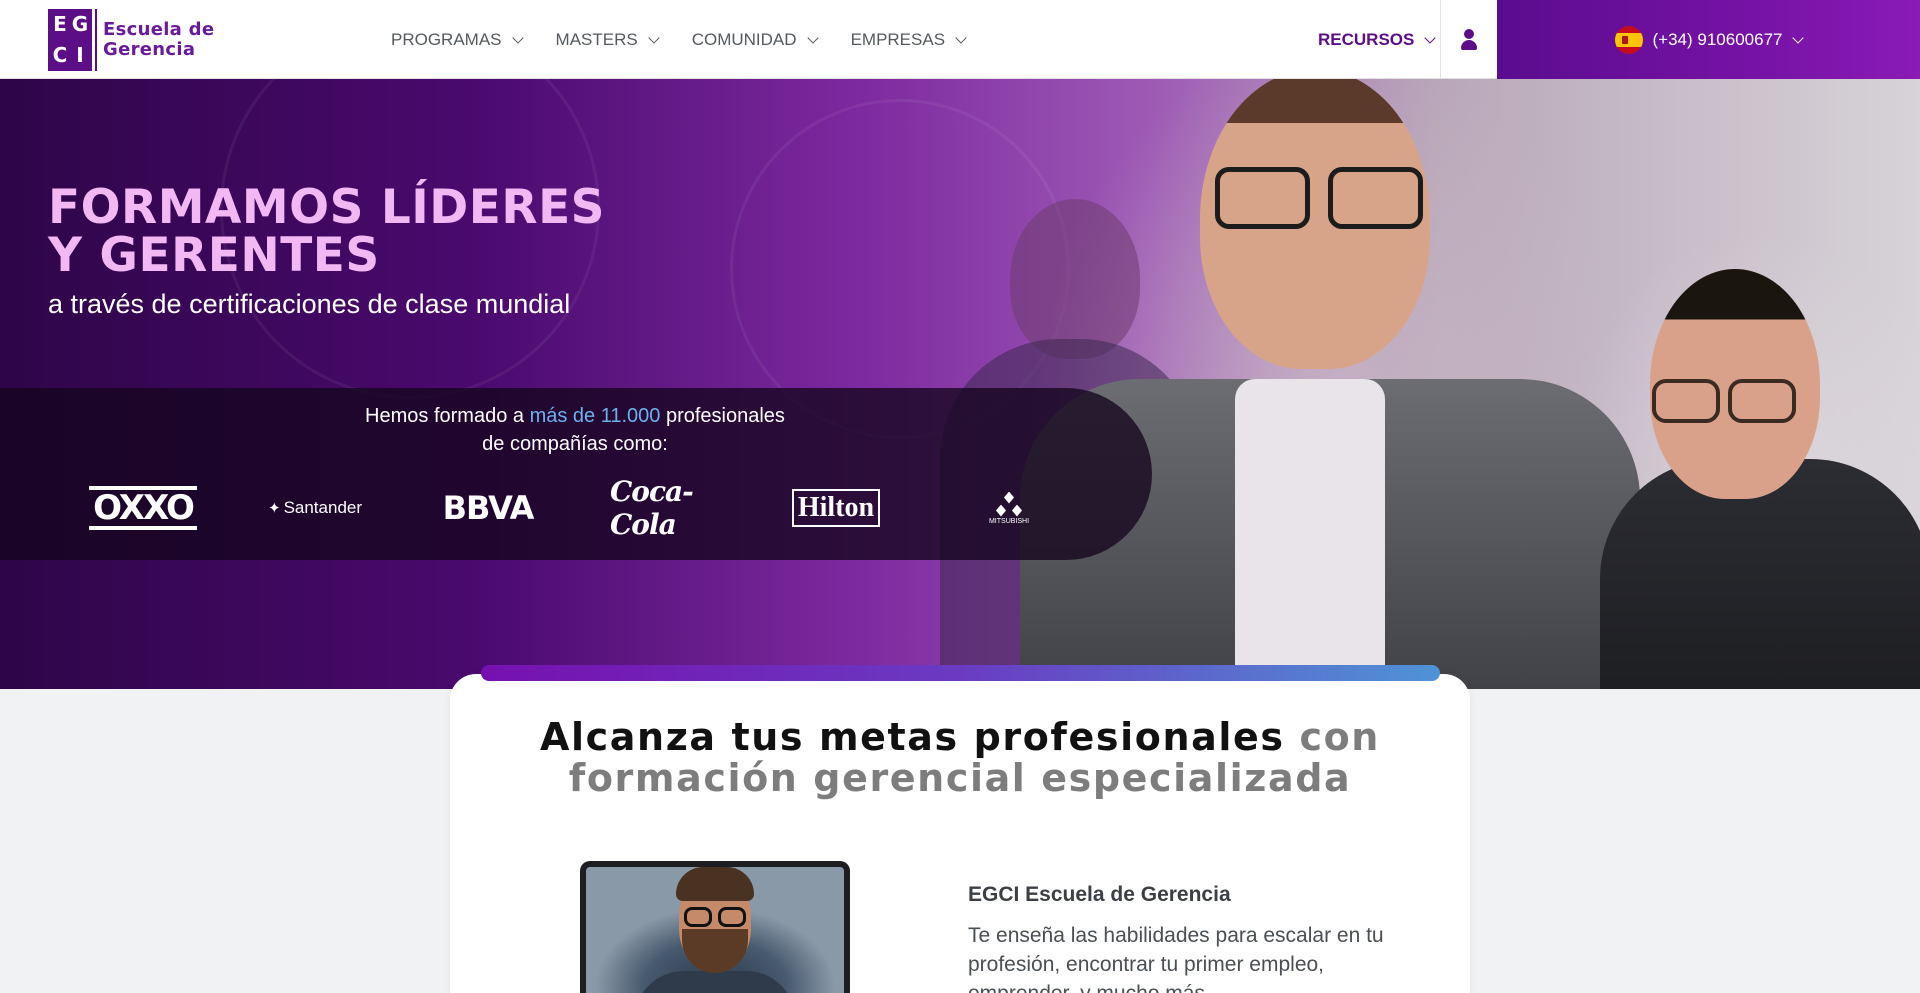 The image size is (1920, 993). I want to click on nav-recursos: RECURSOS, so click(1377, 39).